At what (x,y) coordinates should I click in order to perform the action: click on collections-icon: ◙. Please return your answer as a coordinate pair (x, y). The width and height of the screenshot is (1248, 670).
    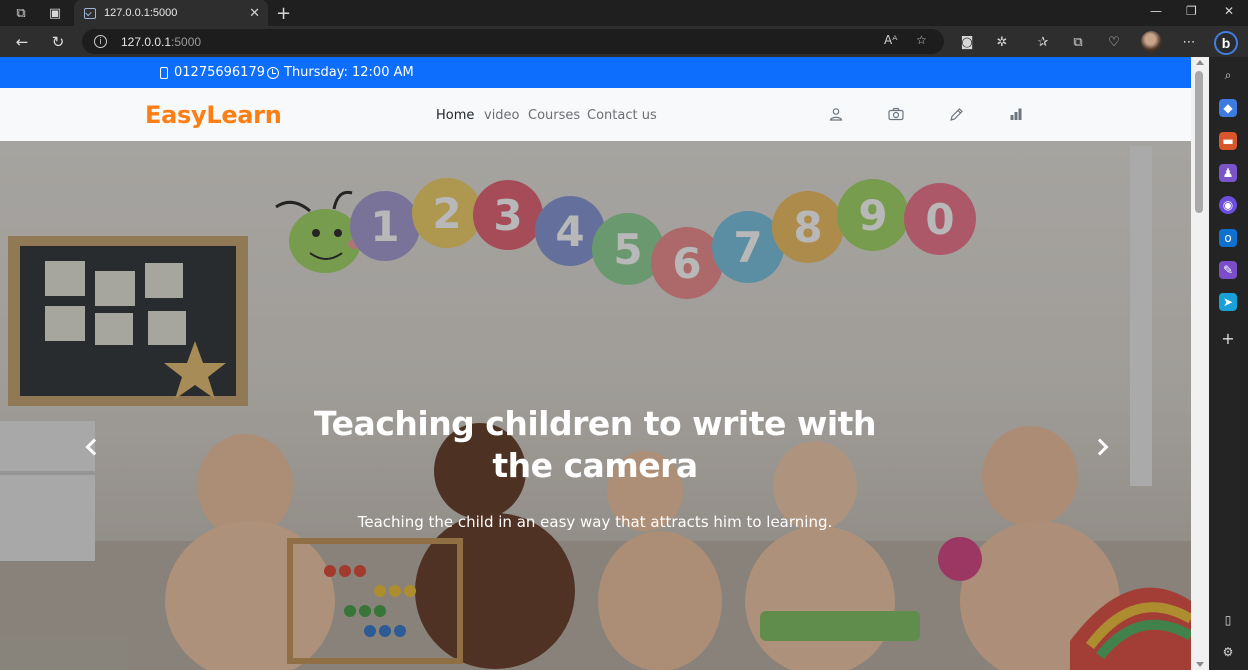
    Looking at the image, I should click on (967, 42).